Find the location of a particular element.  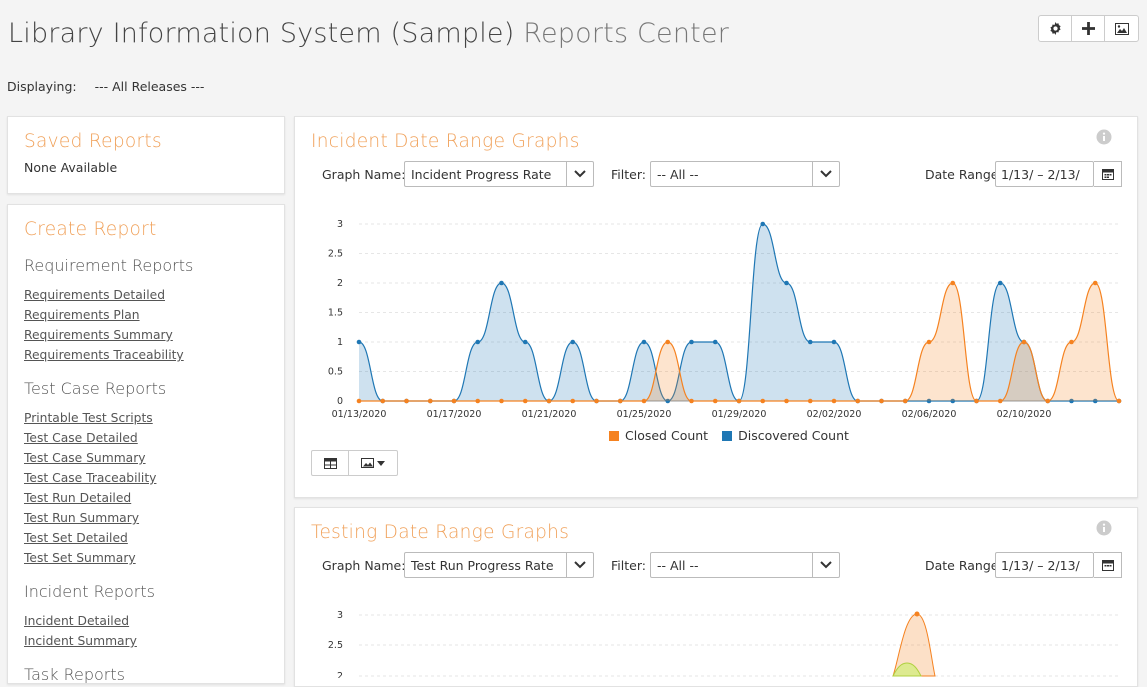

x-tick-label: 01/13/2020 is located at coordinates (359, 414).